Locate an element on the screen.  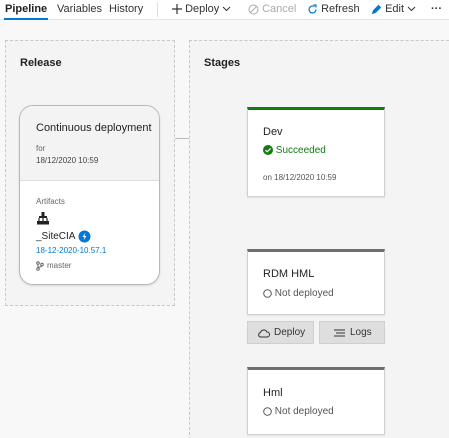
artifact-name: _SiteCIA is located at coordinates (55, 236).